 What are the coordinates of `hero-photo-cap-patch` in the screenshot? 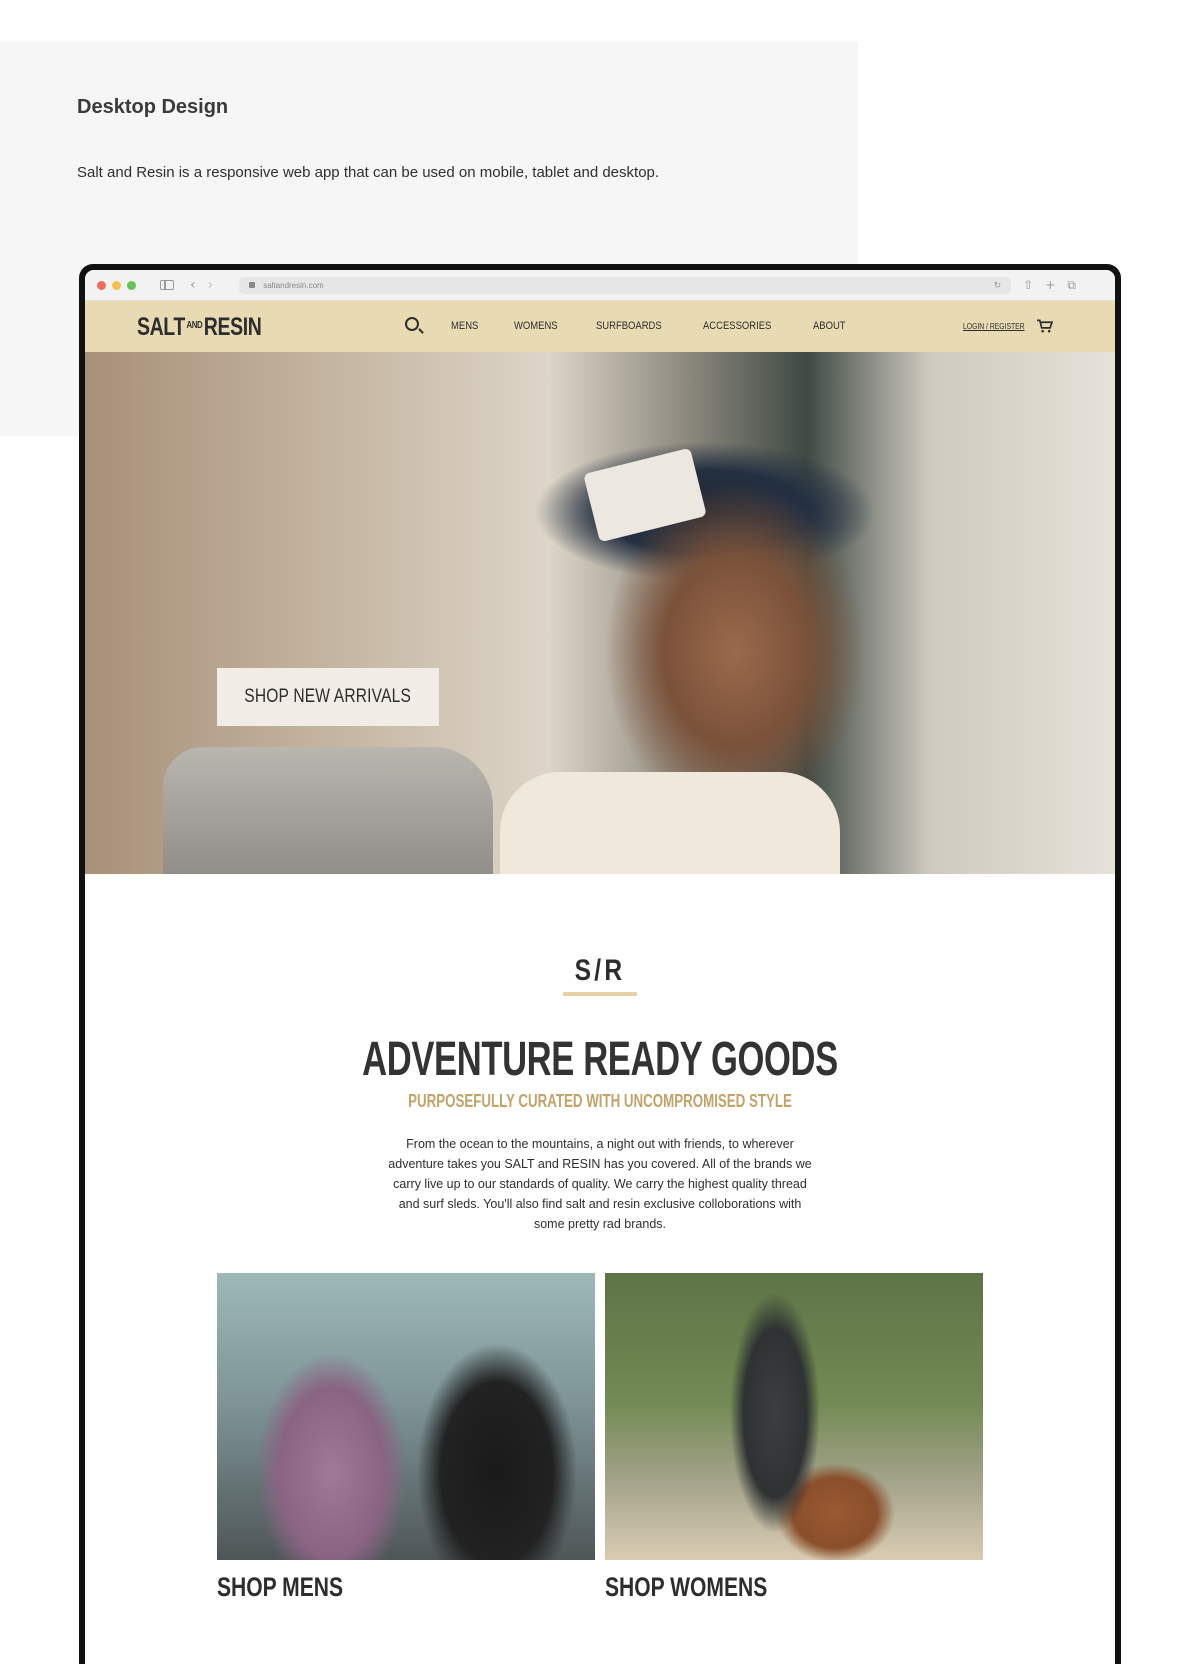 It's located at (645, 495).